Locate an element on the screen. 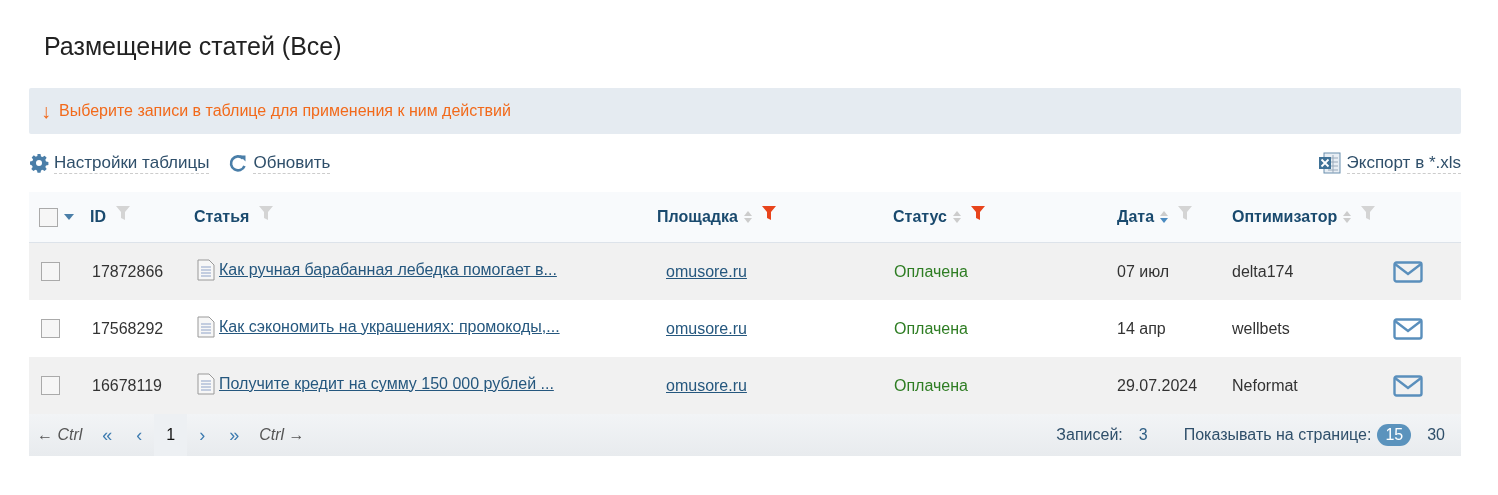  previous-page-button: ‹ is located at coordinates (139, 435).